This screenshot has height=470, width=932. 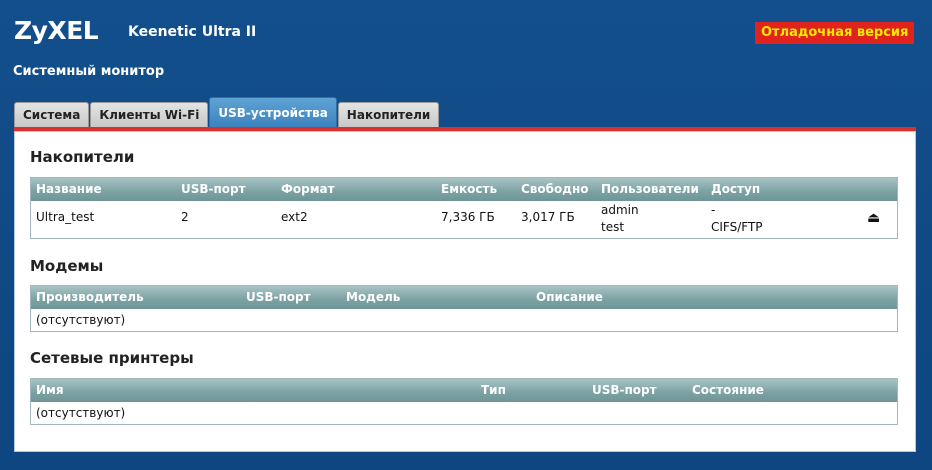 I want to click on col-type: Тип, so click(x=493, y=390).